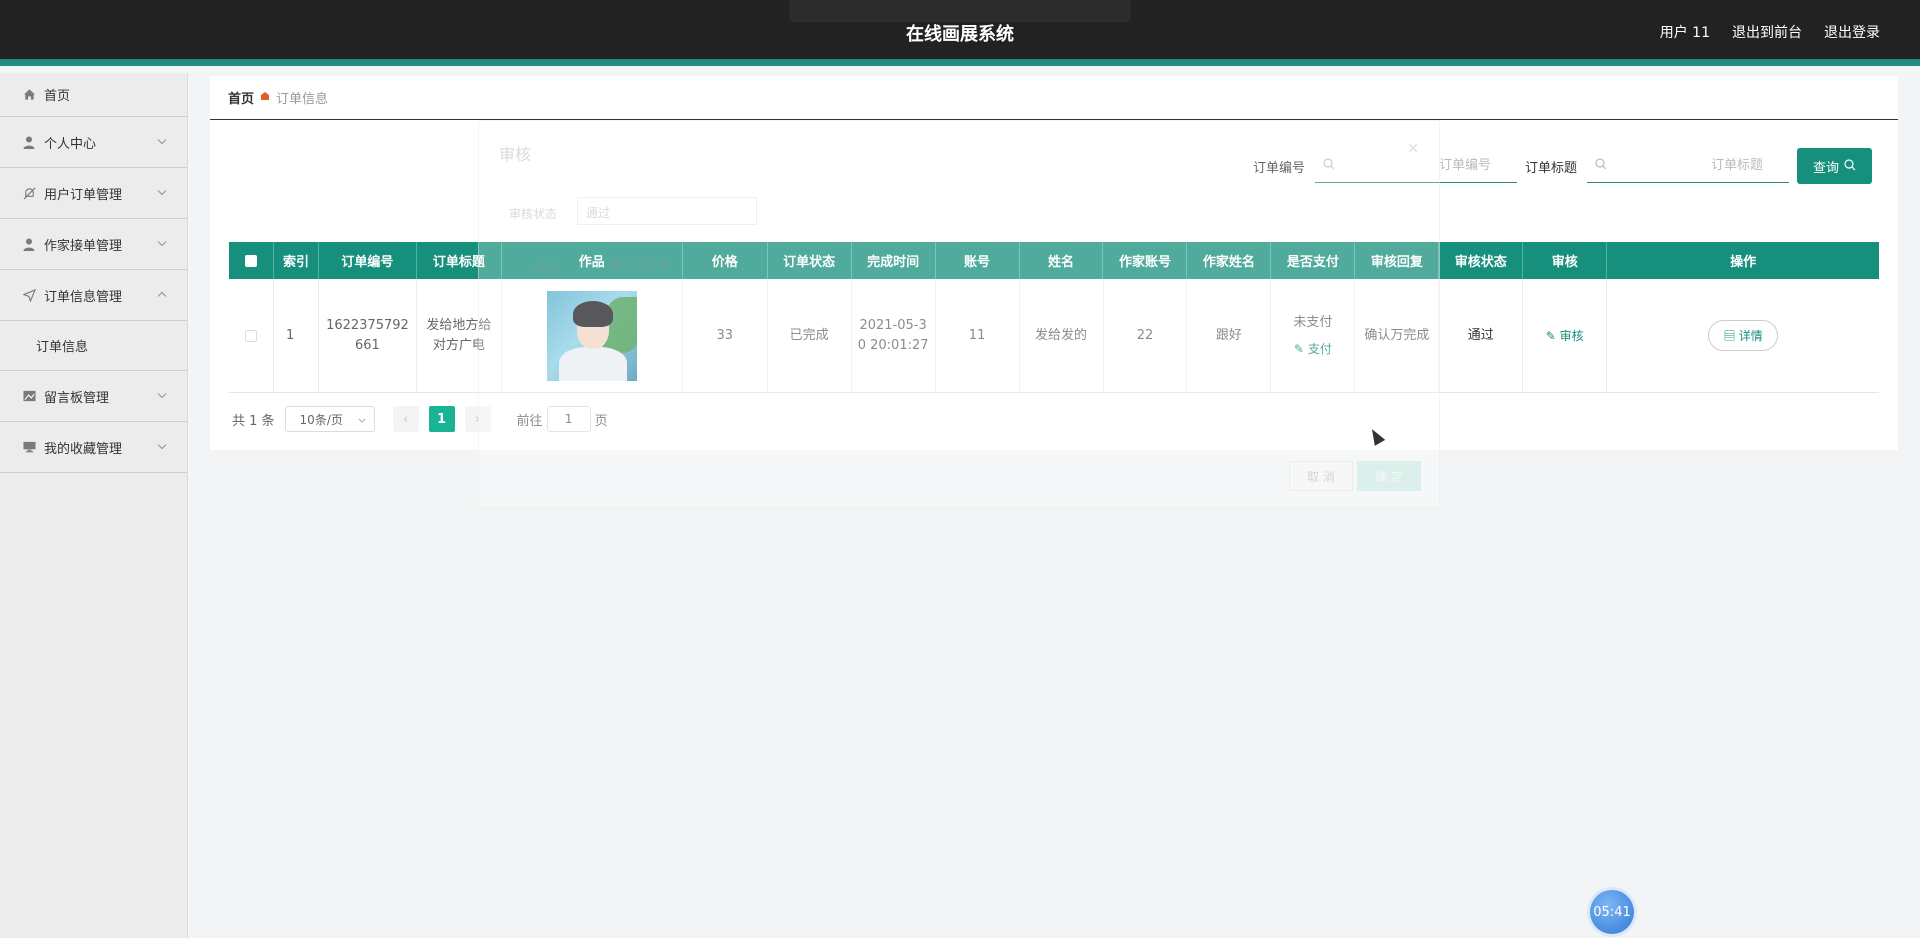 Image resolution: width=1920 pixels, height=938 pixels. Describe the element at coordinates (601, 421) in the screenshot. I see `page-suffix: 页` at that location.